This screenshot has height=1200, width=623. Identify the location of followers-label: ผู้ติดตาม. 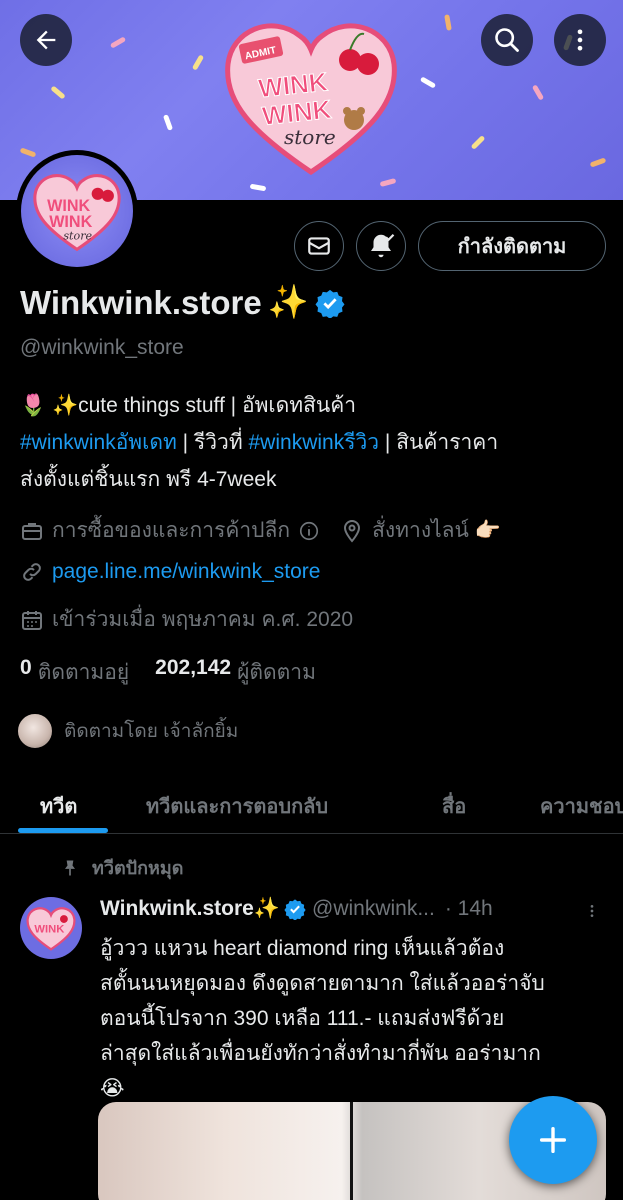
(276, 672).